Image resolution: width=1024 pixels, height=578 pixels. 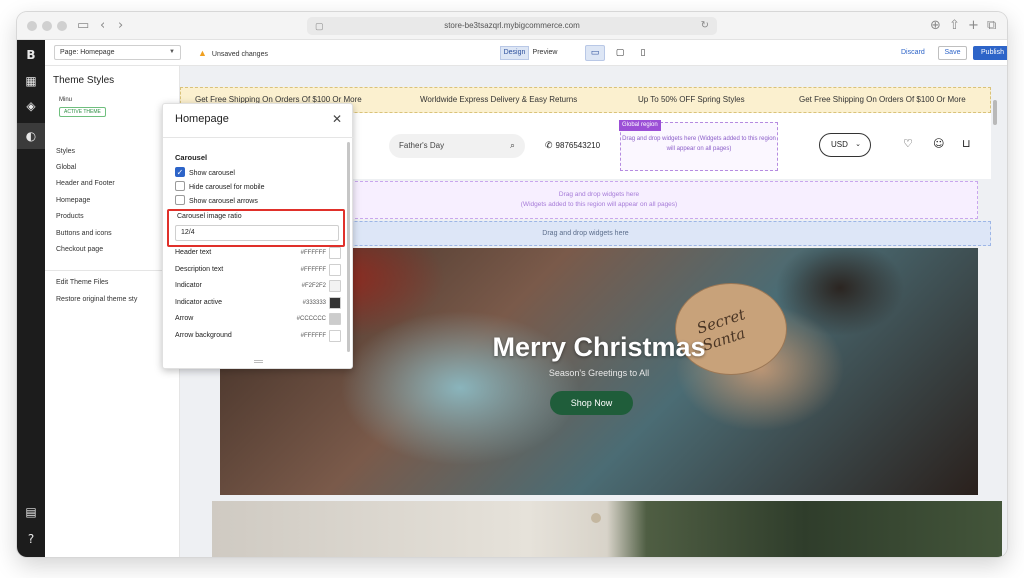 What do you see at coordinates (203, 335) in the screenshot?
I see `color-label: Arrow background` at bounding box center [203, 335].